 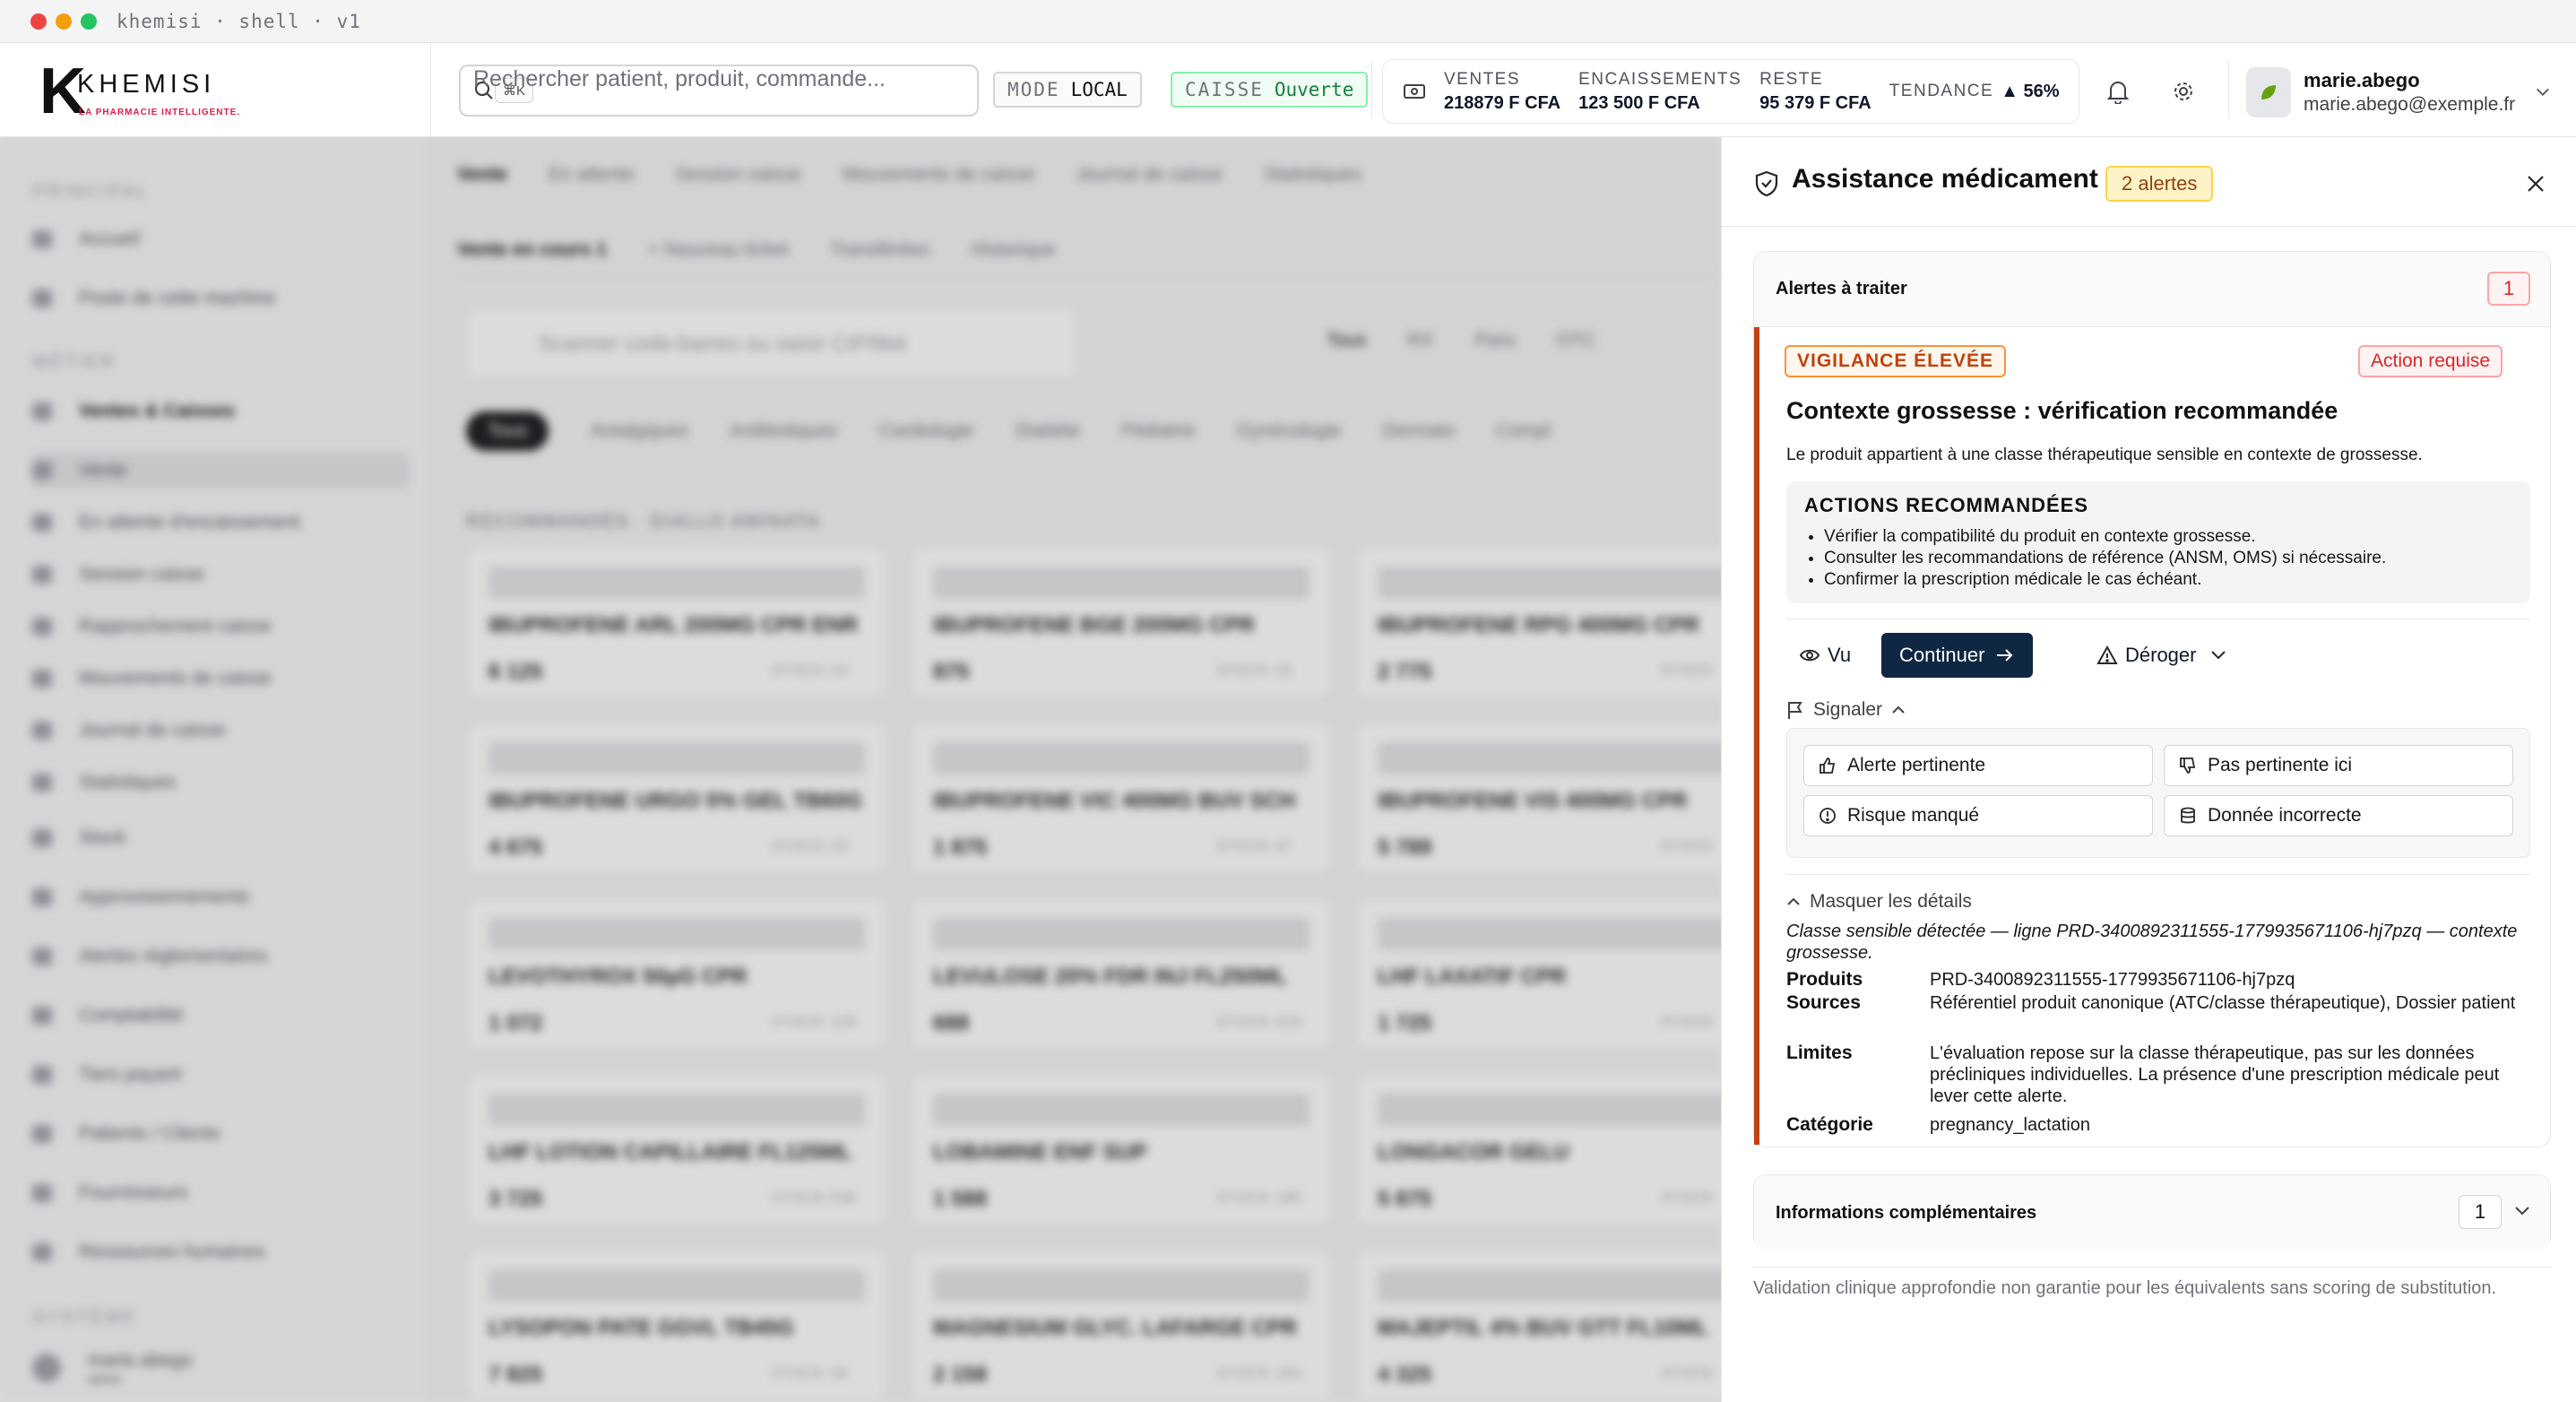 What do you see at coordinates (2159, 184) in the screenshot?
I see `alert-count-badge: 2 alertes` at bounding box center [2159, 184].